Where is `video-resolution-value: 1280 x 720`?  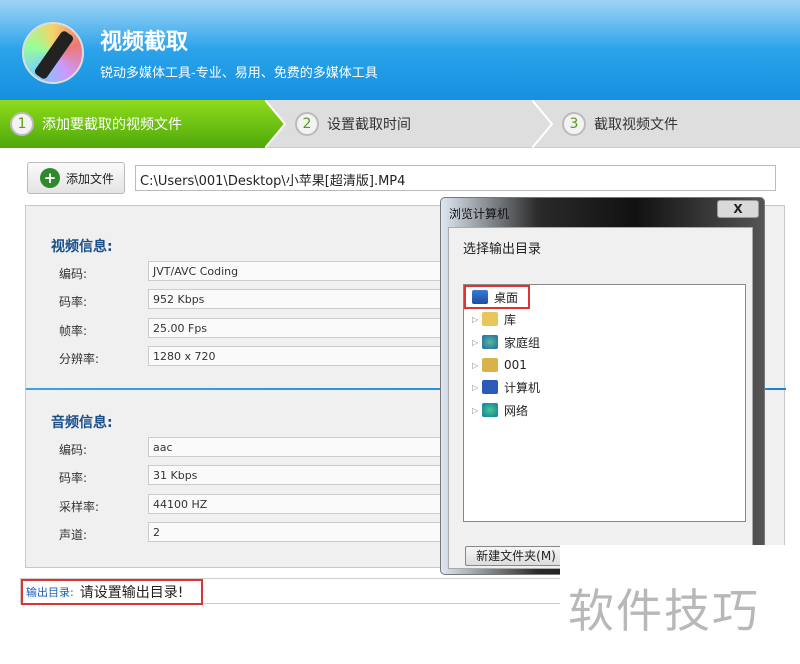
video-resolution-value: 1280 x 720 is located at coordinates (308, 356).